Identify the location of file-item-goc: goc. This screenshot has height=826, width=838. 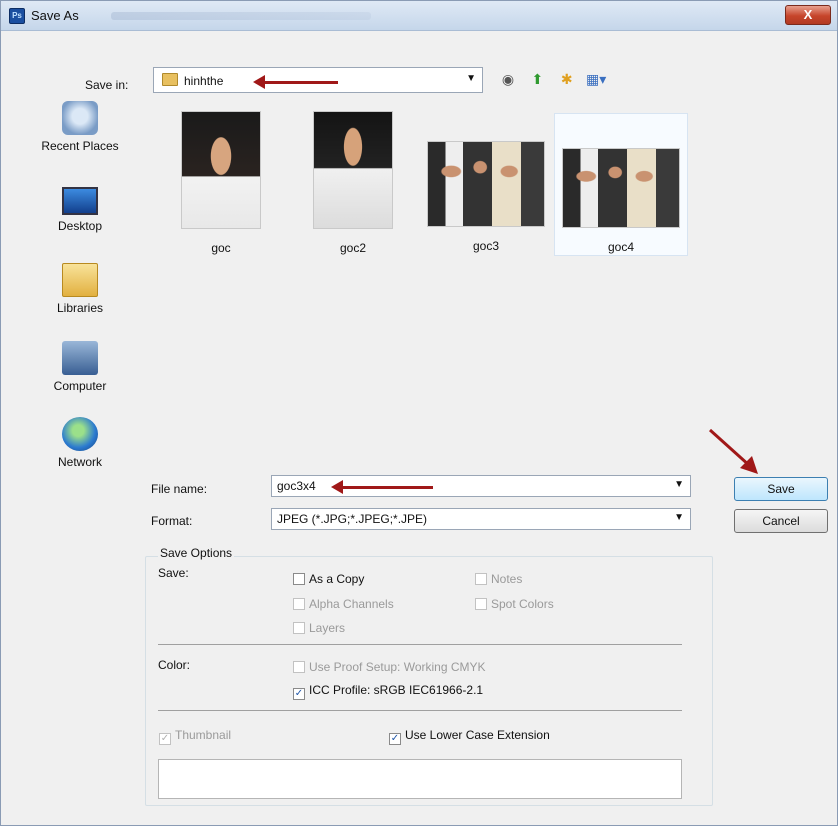
(221, 183).